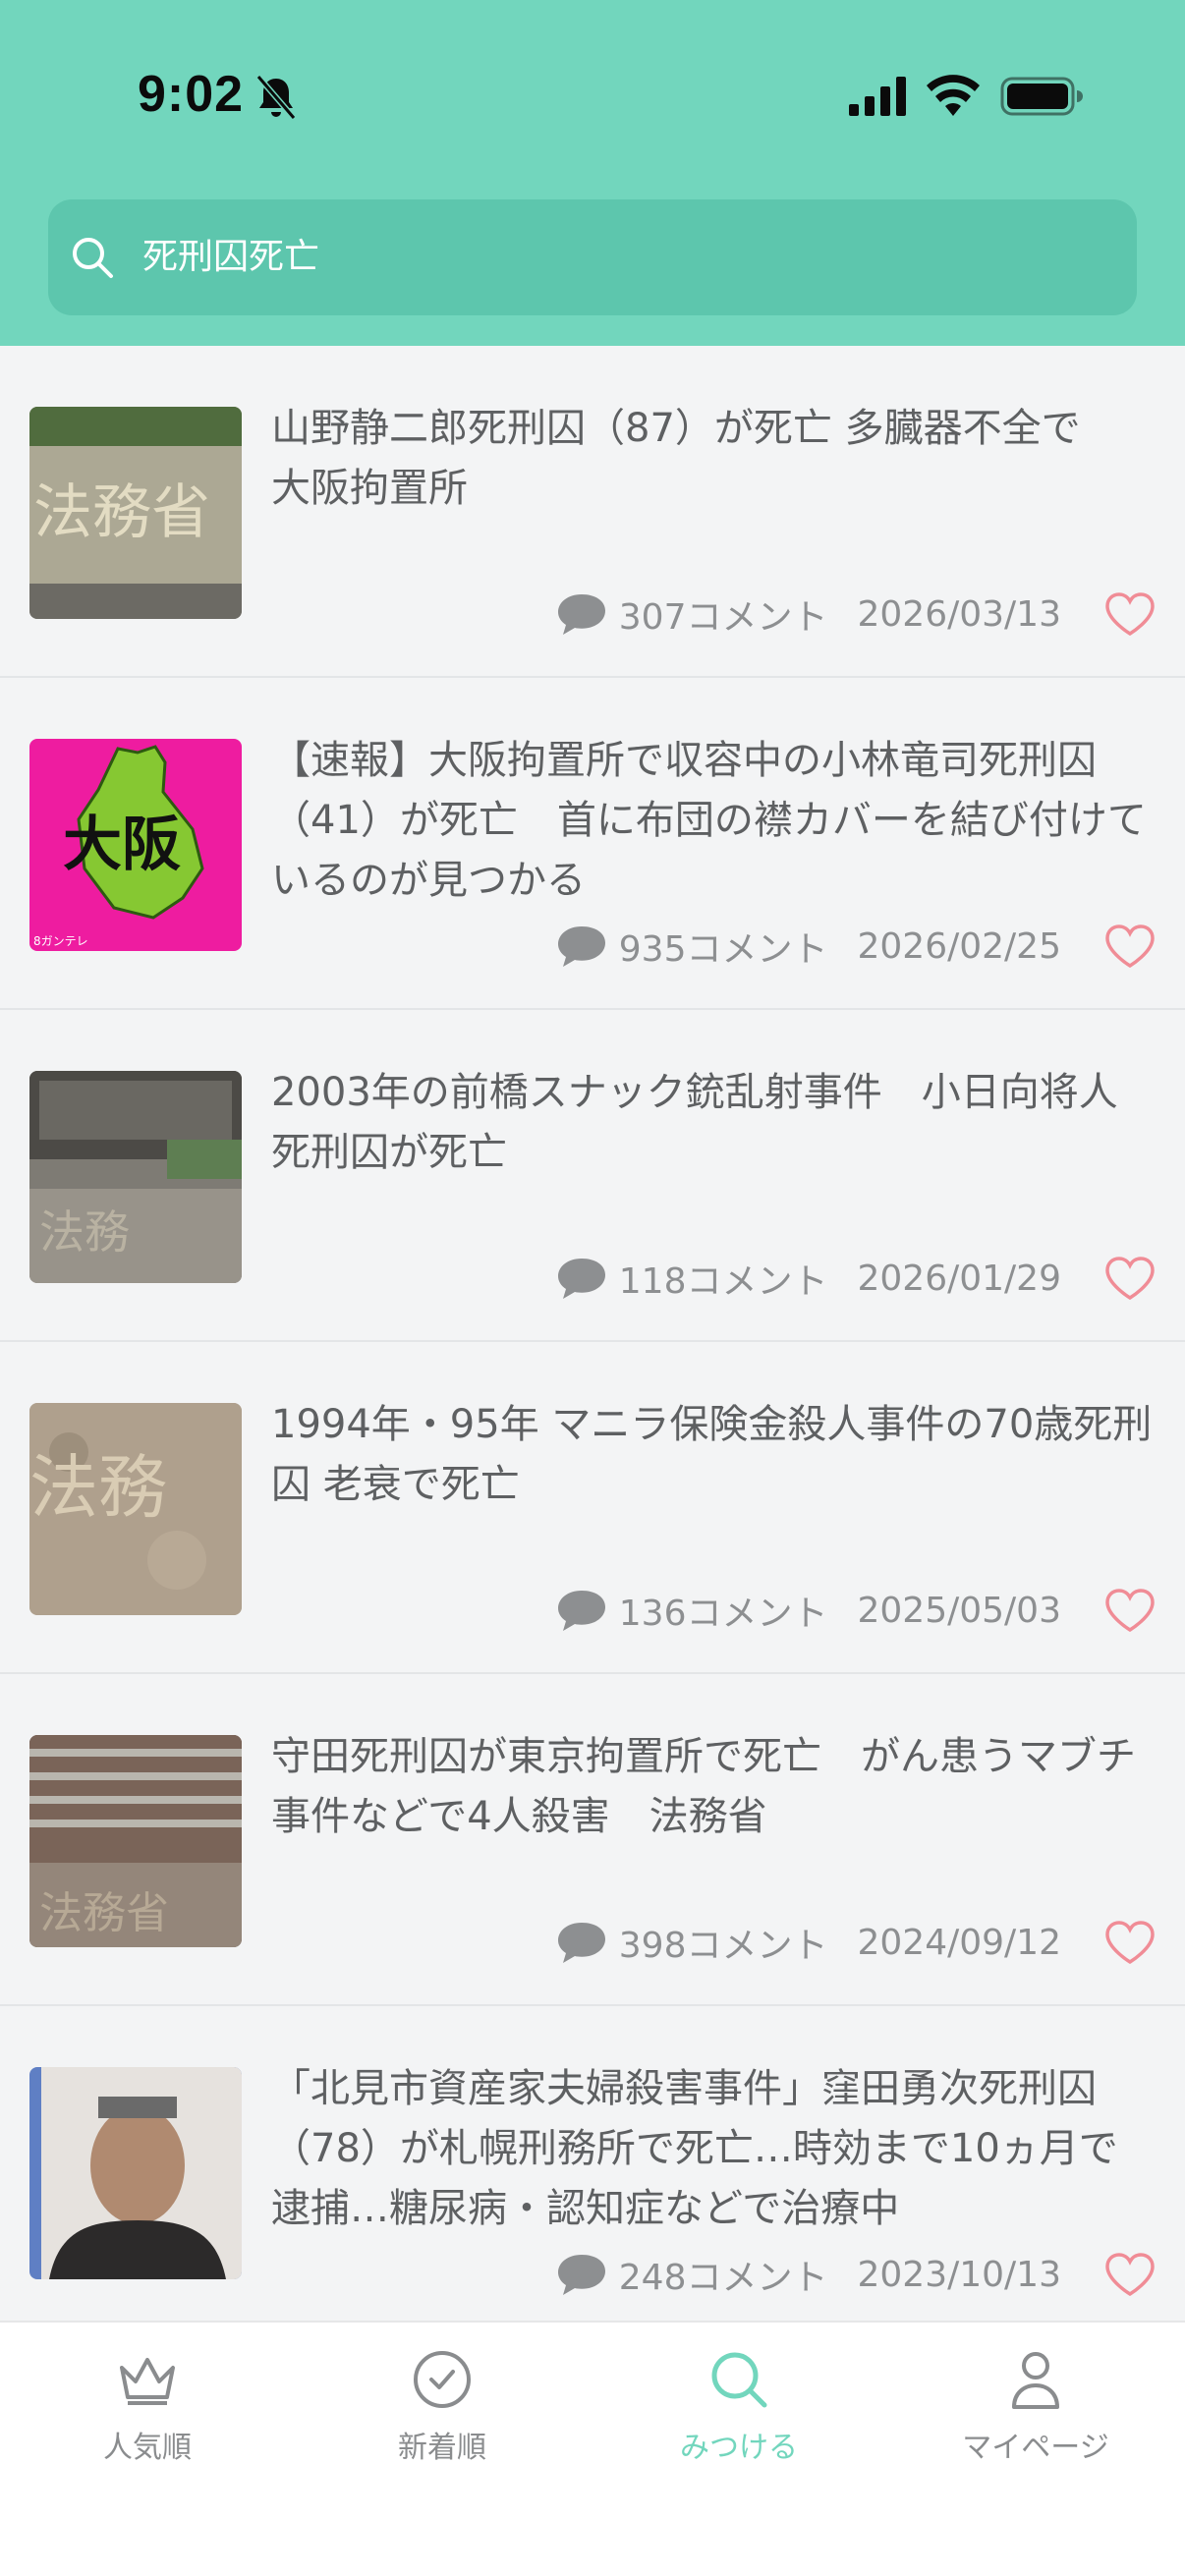 The height and width of the screenshot is (2576, 1185). I want to click on article-thumbnail, so click(136, 2173).